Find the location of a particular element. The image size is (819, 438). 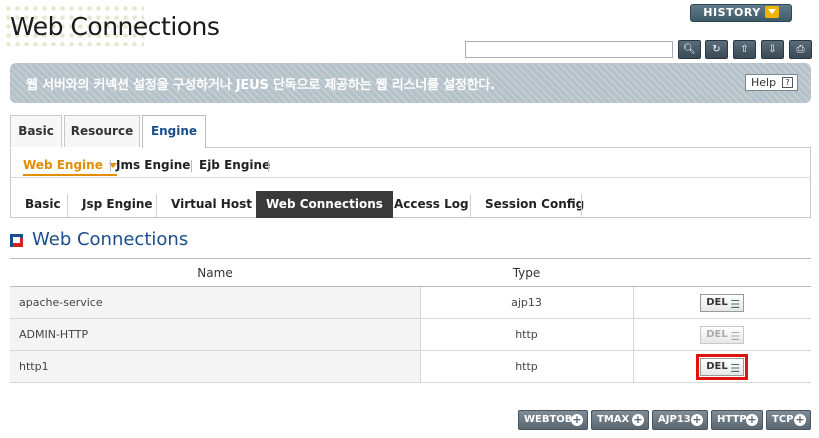

table-row: apache-service ajp13 DEL ☰ is located at coordinates (410, 302).